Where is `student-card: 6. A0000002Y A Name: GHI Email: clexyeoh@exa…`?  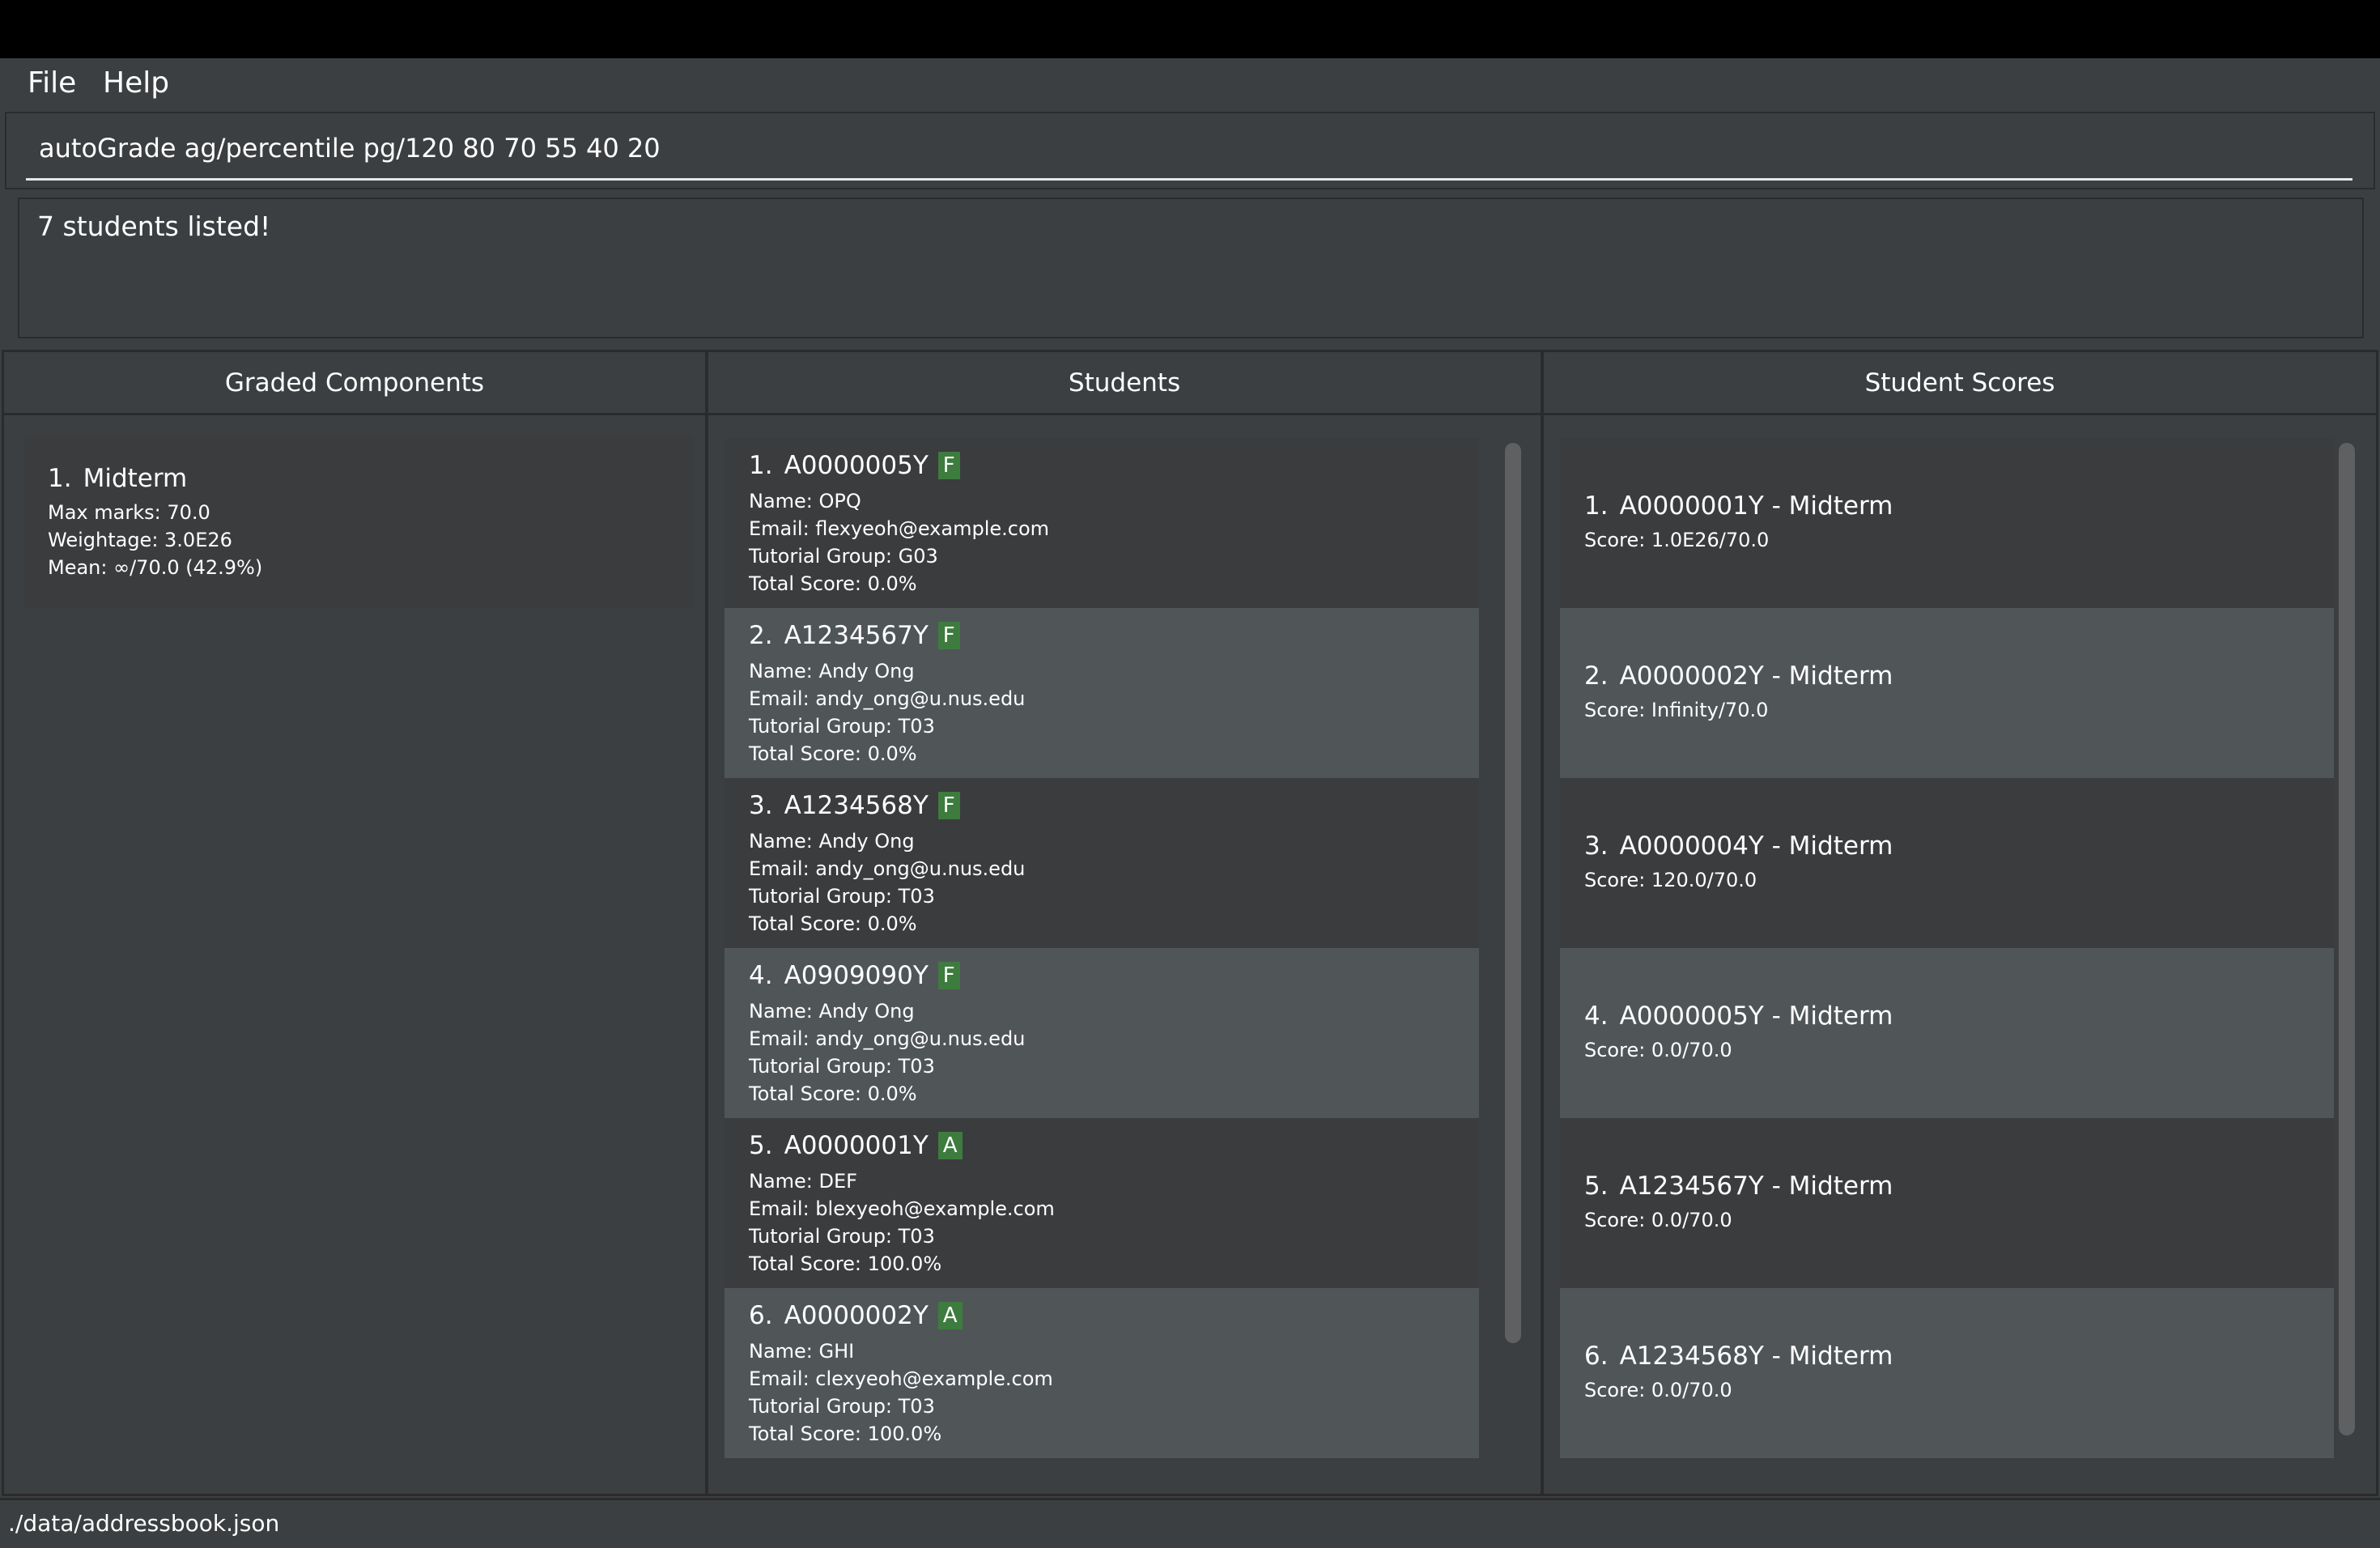 student-card: 6. A0000002Y A Name: GHI Email: clexyeoh@exa… is located at coordinates (1102, 1373).